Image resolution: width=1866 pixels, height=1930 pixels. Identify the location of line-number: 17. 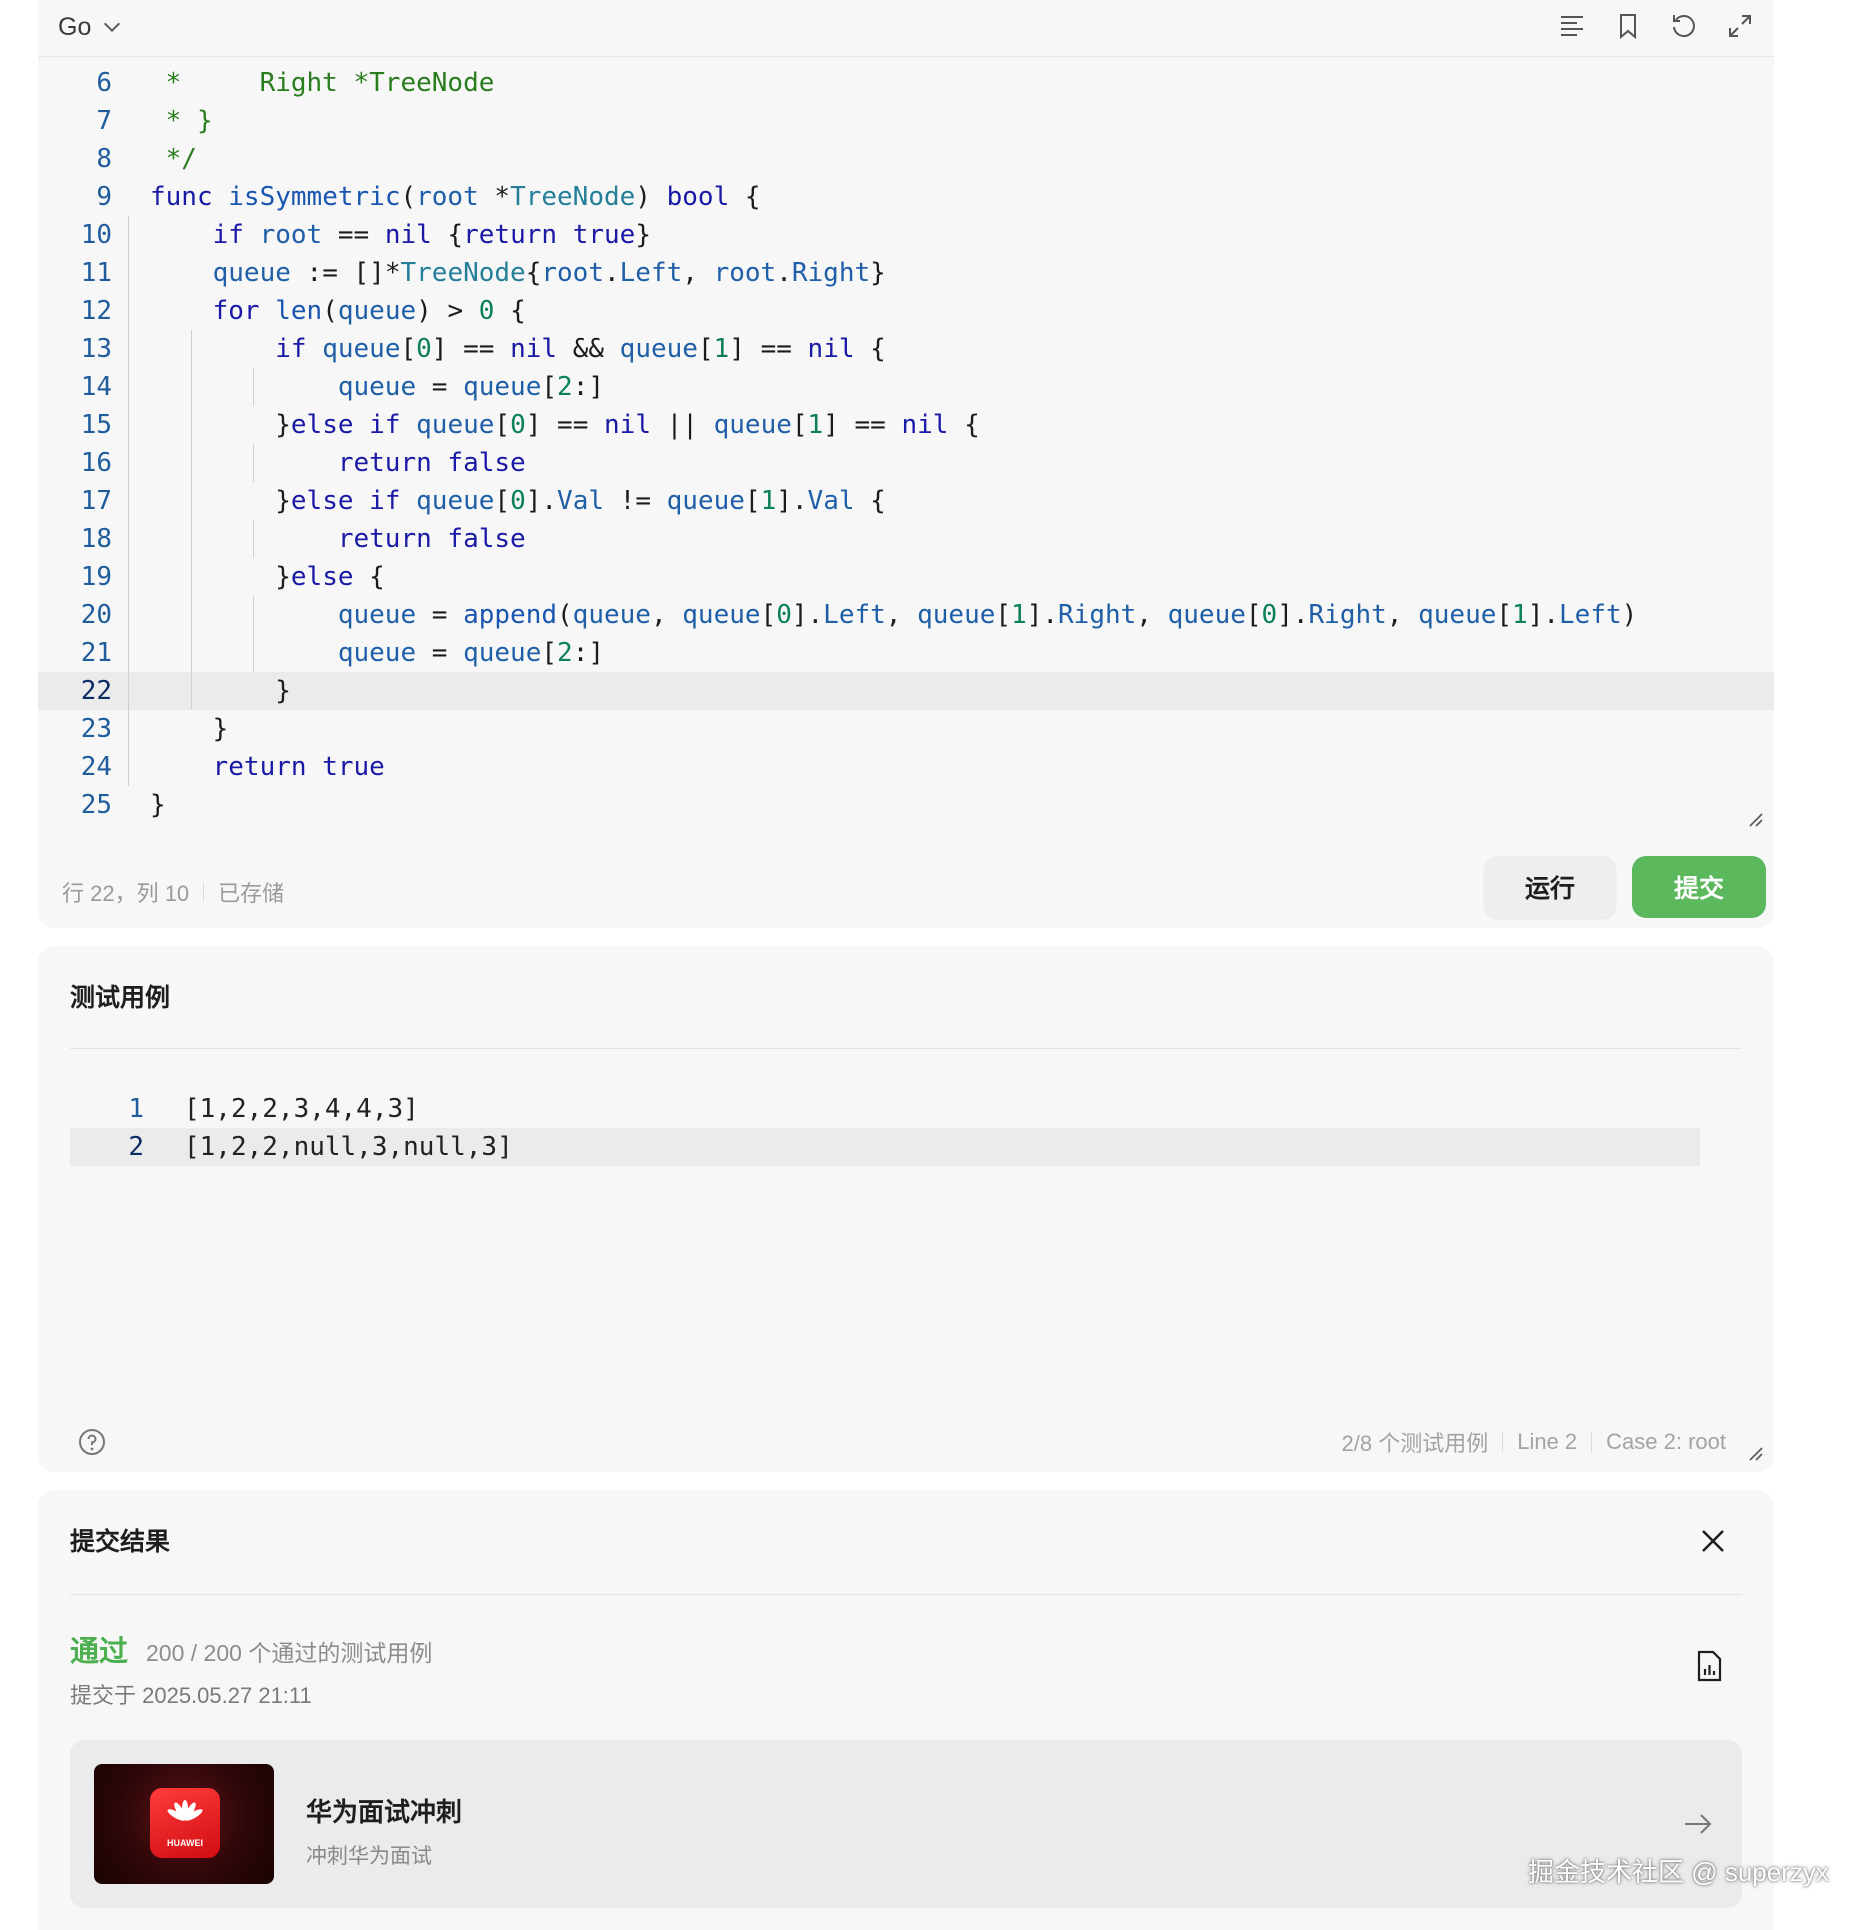
(96, 501).